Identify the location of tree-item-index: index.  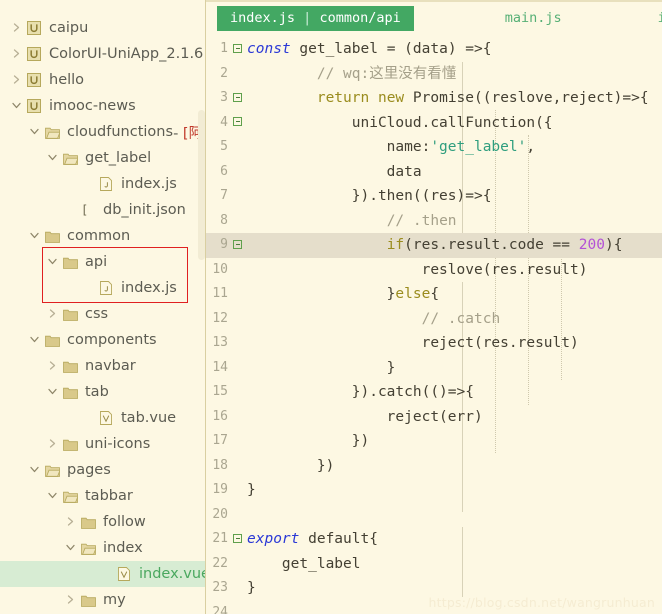
(103, 548).